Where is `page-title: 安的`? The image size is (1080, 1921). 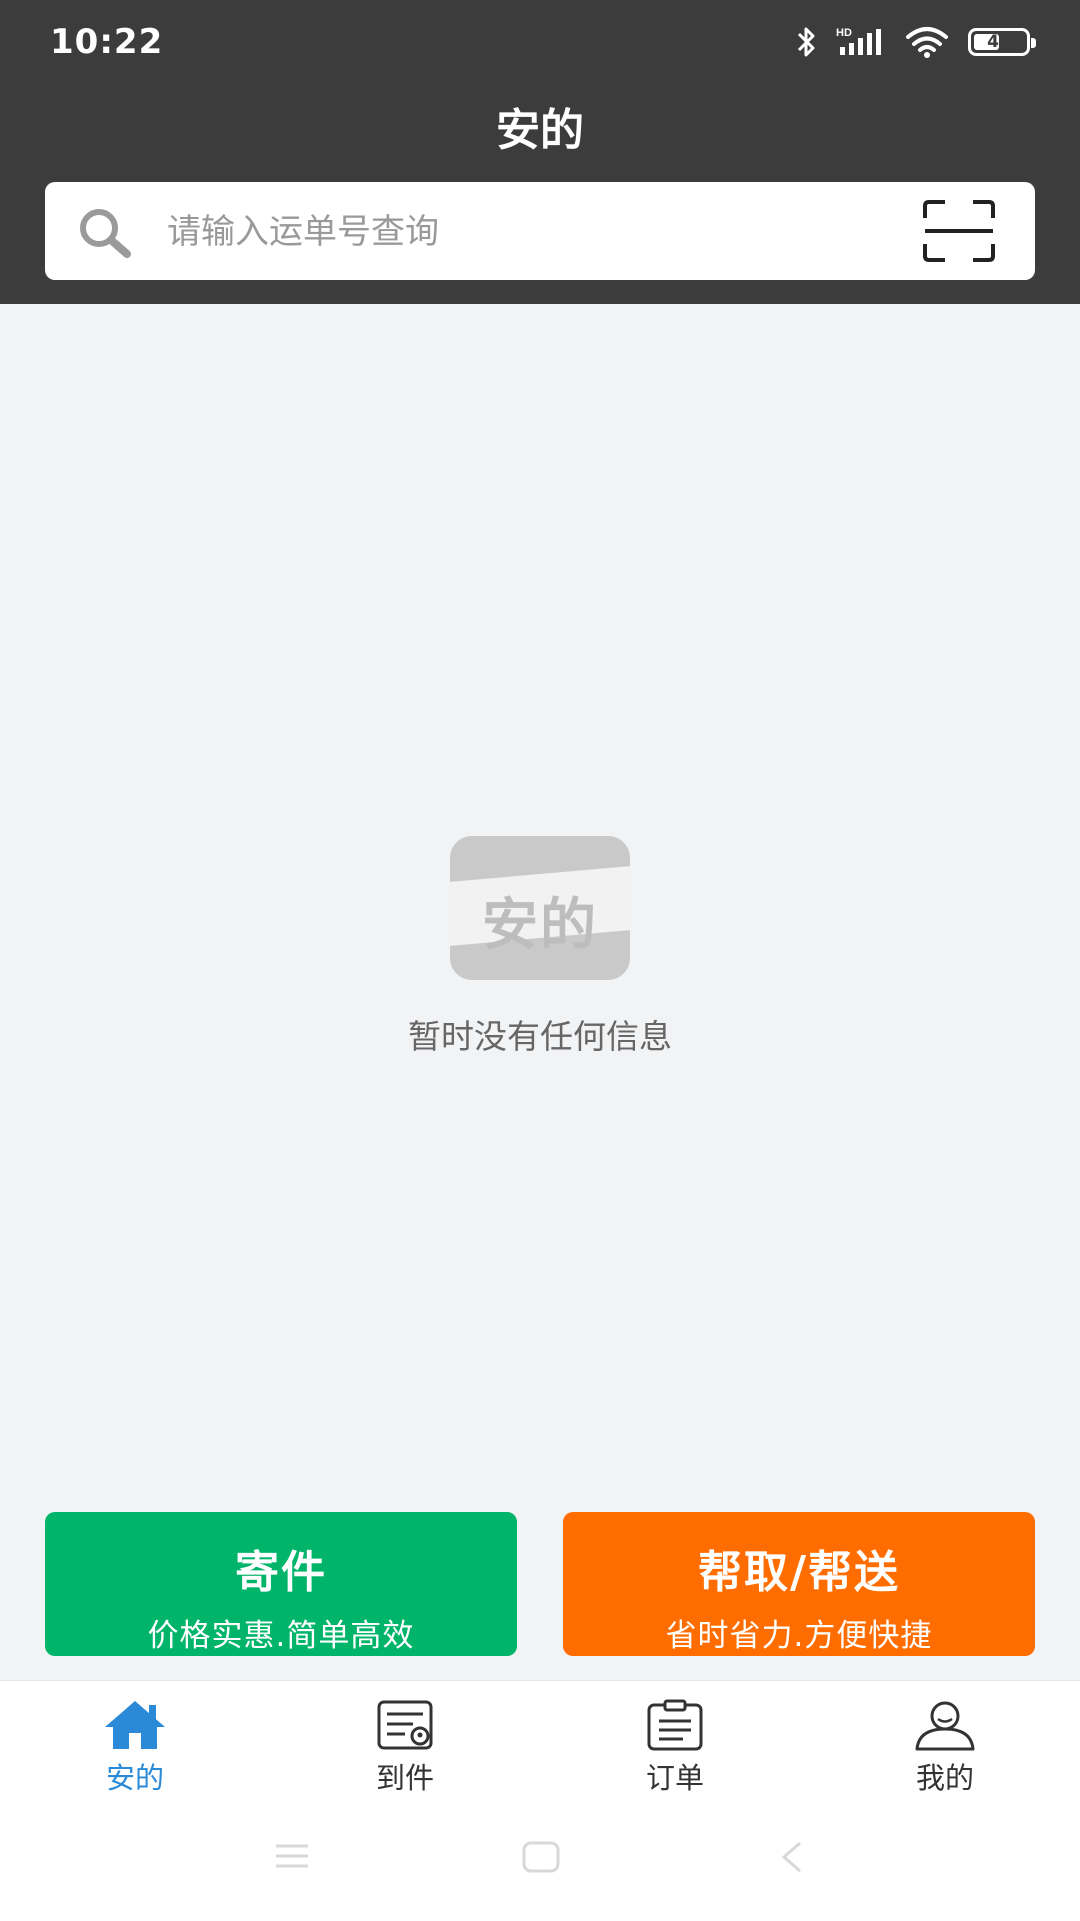
page-title: 安的 is located at coordinates (540, 130).